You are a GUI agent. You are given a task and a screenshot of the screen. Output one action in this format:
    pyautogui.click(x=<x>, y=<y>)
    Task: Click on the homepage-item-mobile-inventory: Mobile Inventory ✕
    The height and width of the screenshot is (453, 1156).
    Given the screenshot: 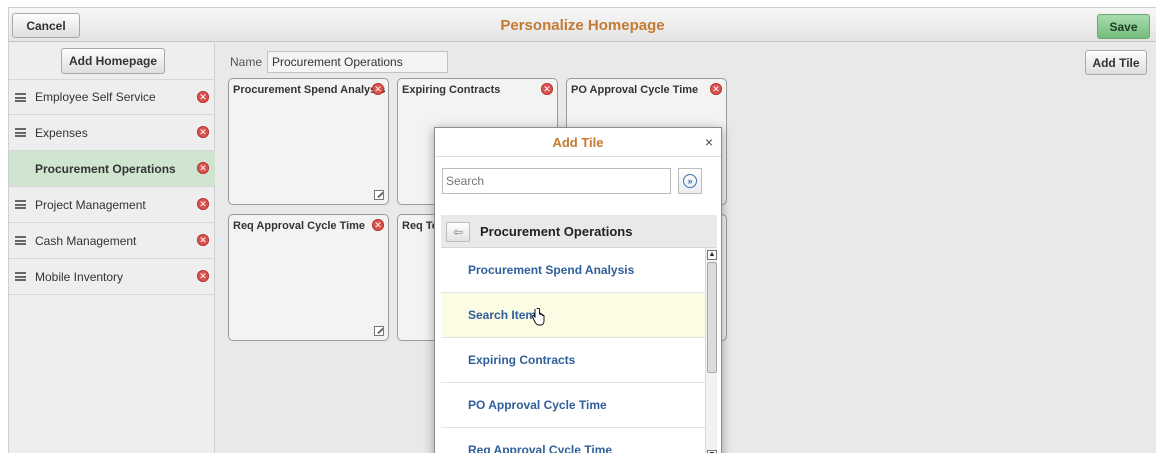 What is the action you would take?
    pyautogui.click(x=112, y=277)
    